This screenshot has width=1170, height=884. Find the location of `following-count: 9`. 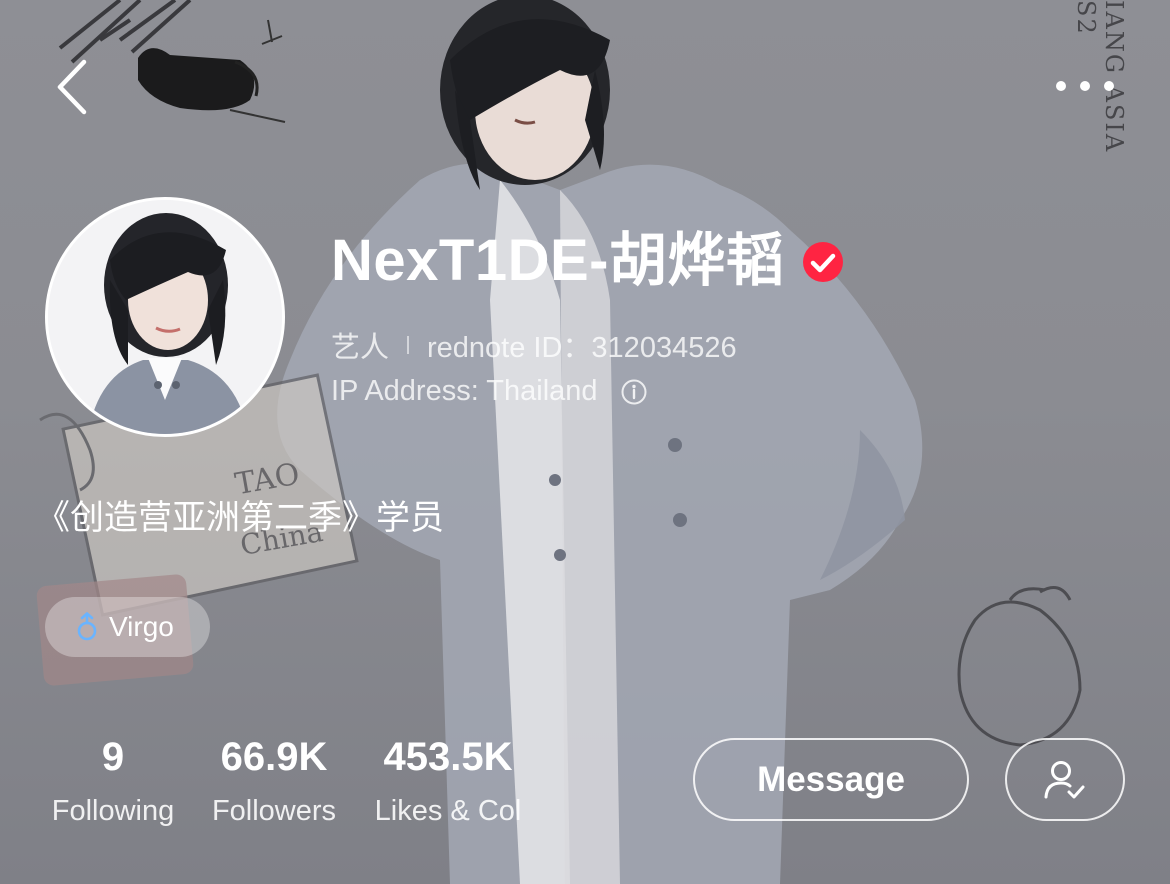

following-count: 9 is located at coordinates (113, 757).